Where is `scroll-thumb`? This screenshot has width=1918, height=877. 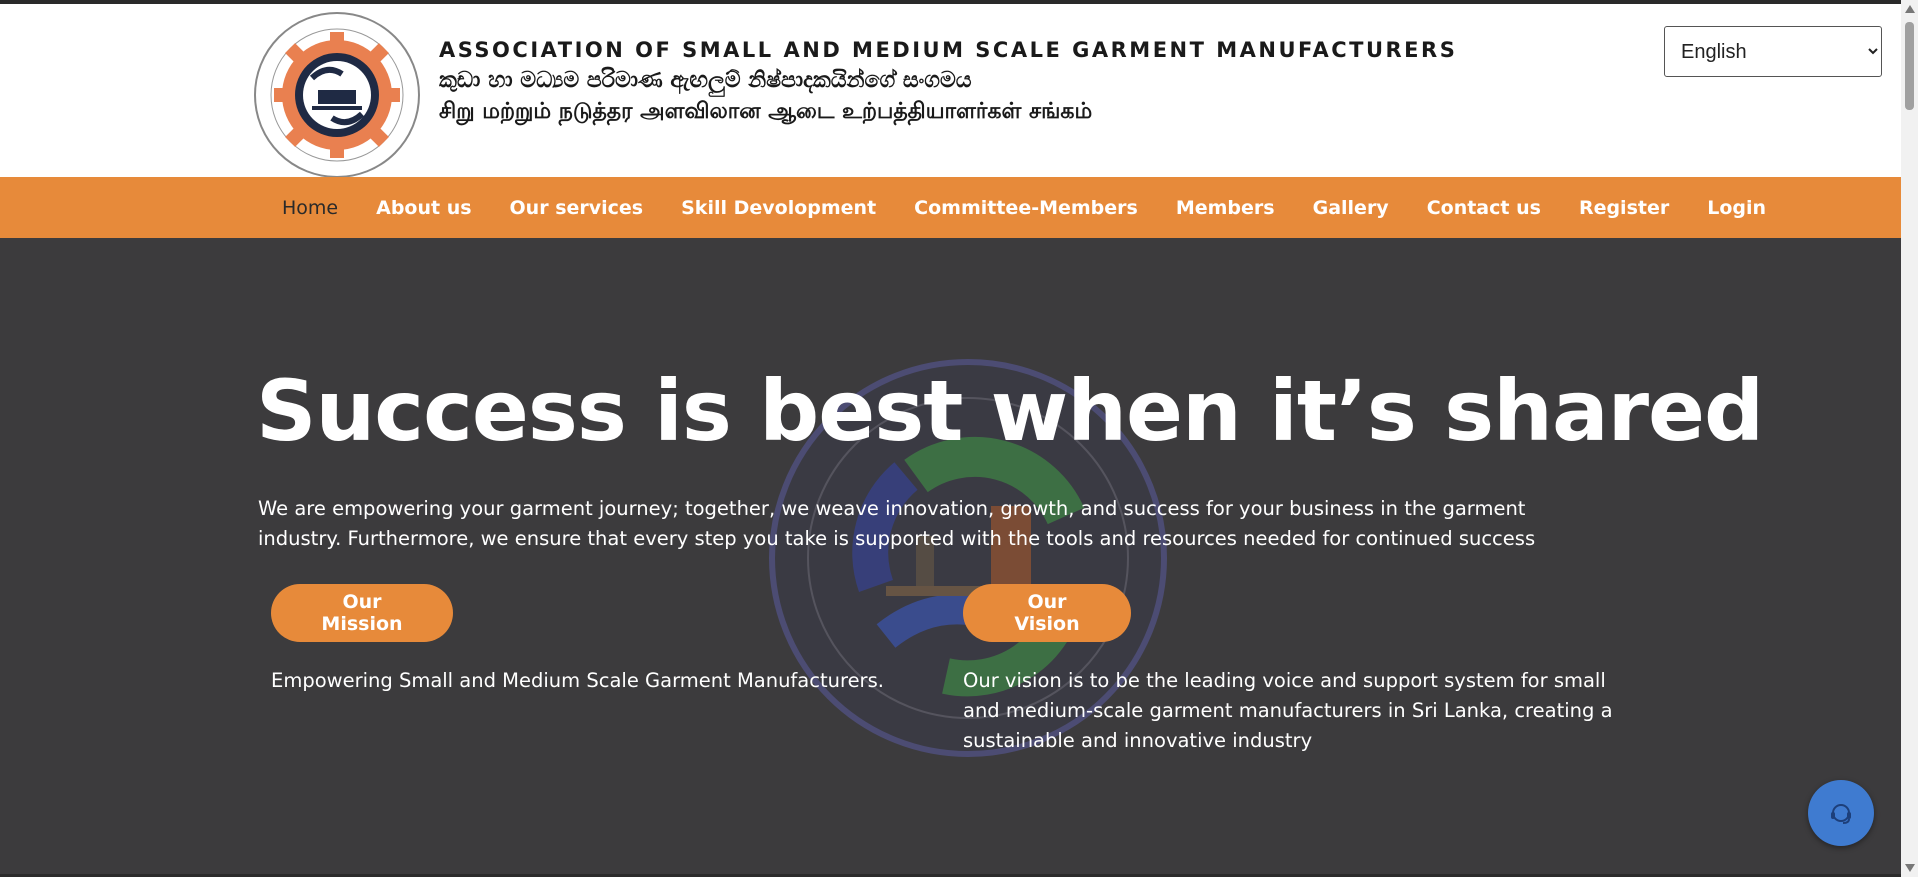
scroll-thumb is located at coordinates (1909, 66).